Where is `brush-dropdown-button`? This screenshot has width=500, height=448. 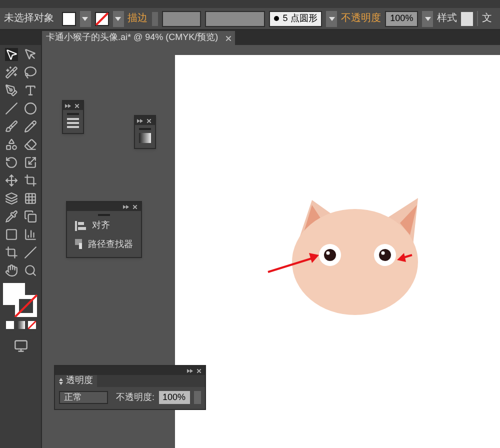
brush-dropdown-button is located at coordinates (332, 18).